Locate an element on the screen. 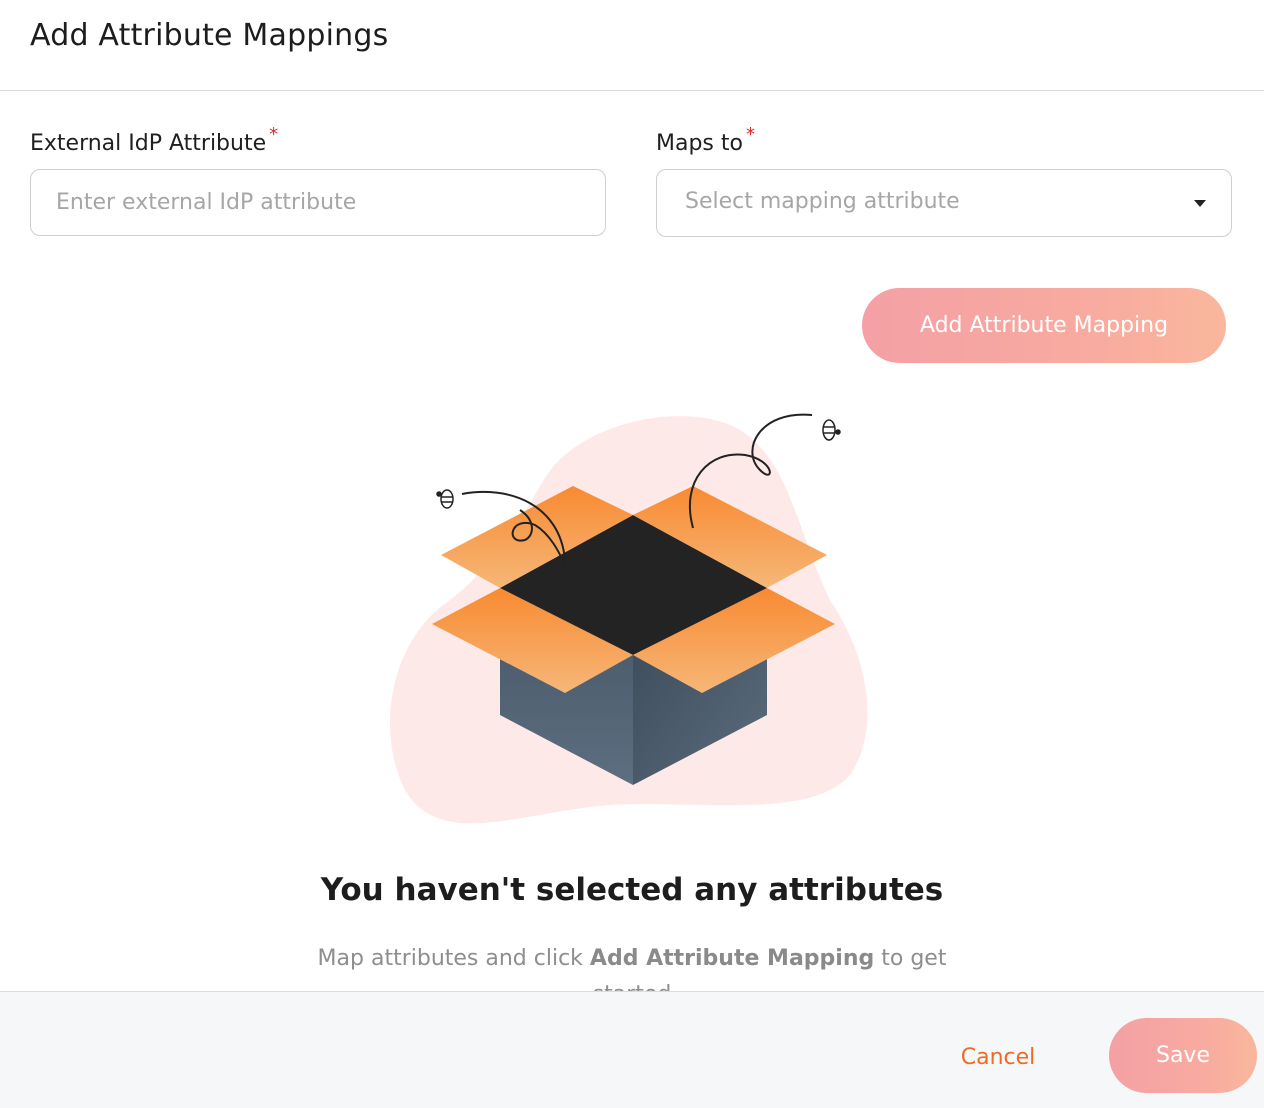 The height and width of the screenshot is (1108, 1264). maps-to-select-placeholder: Select mapping attribute is located at coordinates (822, 201).